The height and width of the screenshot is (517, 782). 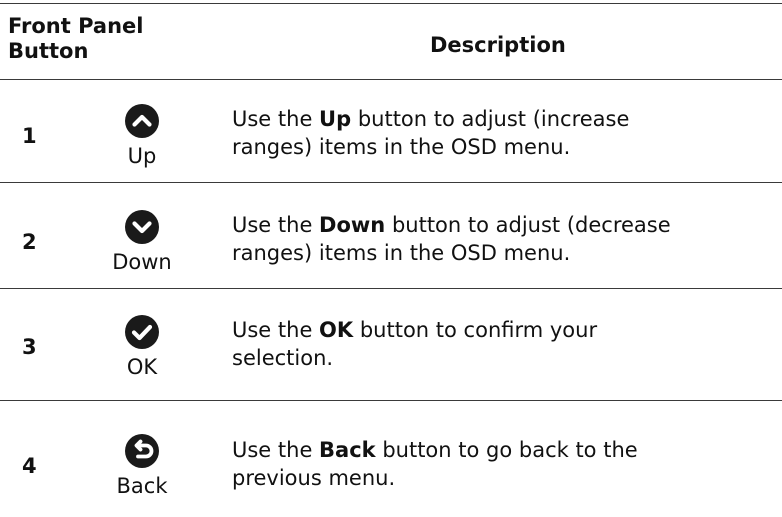 I want to click on row-number: 4, so click(x=29, y=466).